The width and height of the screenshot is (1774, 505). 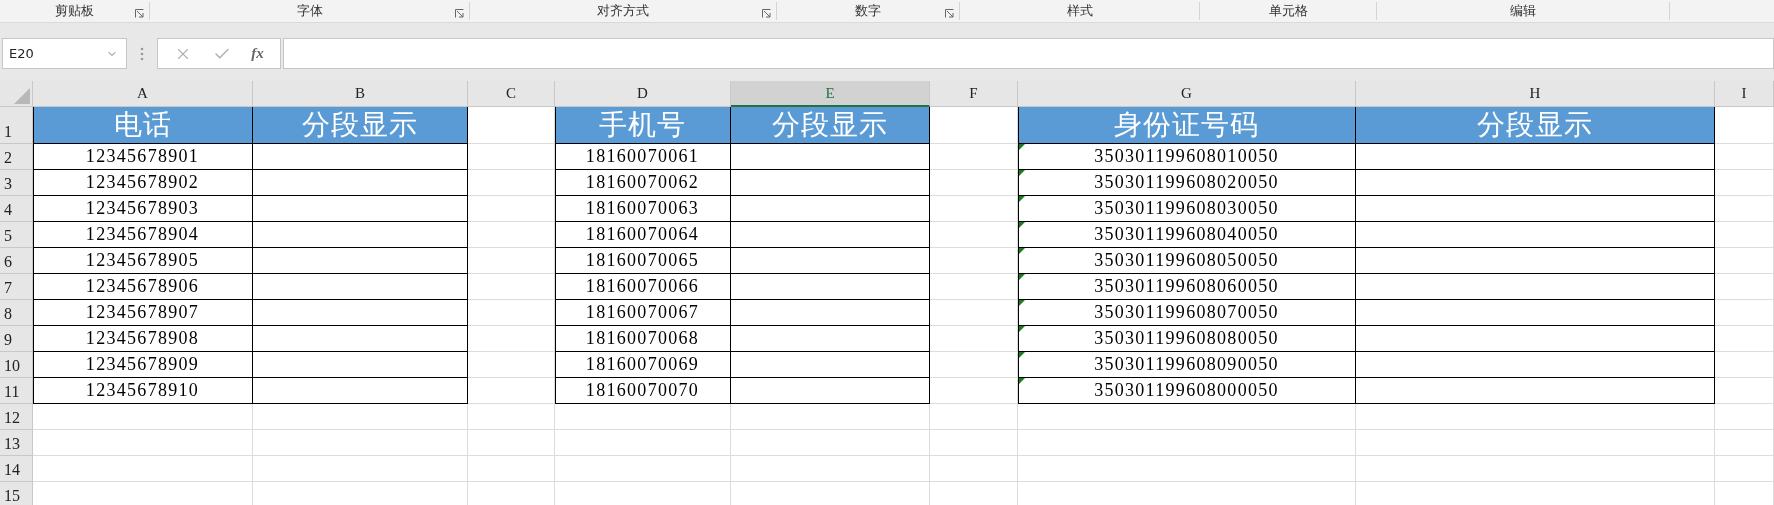 What do you see at coordinates (1187, 125) in the screenshot?
I see `header-cell: 身份证号码` at bounding box center [1187, 125].